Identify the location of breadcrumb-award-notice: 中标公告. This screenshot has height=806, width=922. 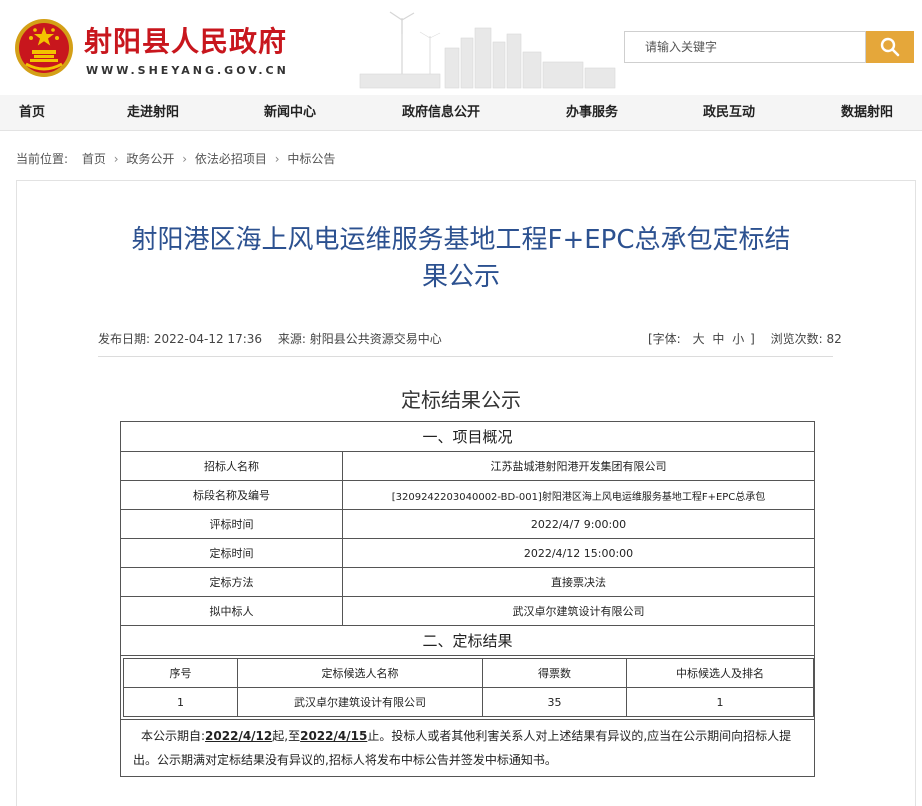
(311, 159).